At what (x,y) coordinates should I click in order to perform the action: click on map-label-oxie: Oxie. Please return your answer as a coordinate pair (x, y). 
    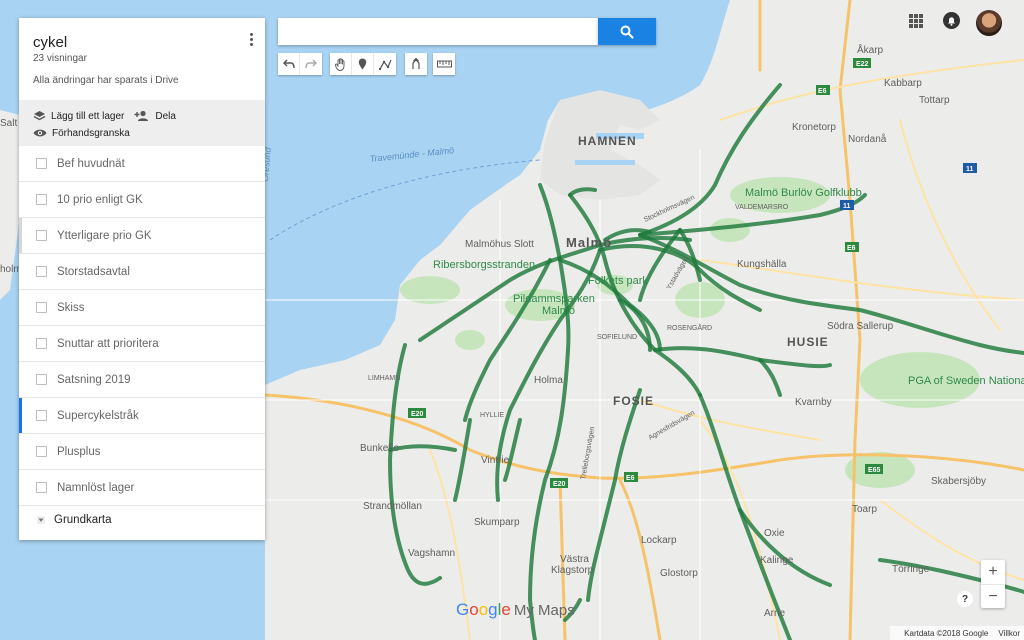
    Looking at the image, I should click on (774, 533).